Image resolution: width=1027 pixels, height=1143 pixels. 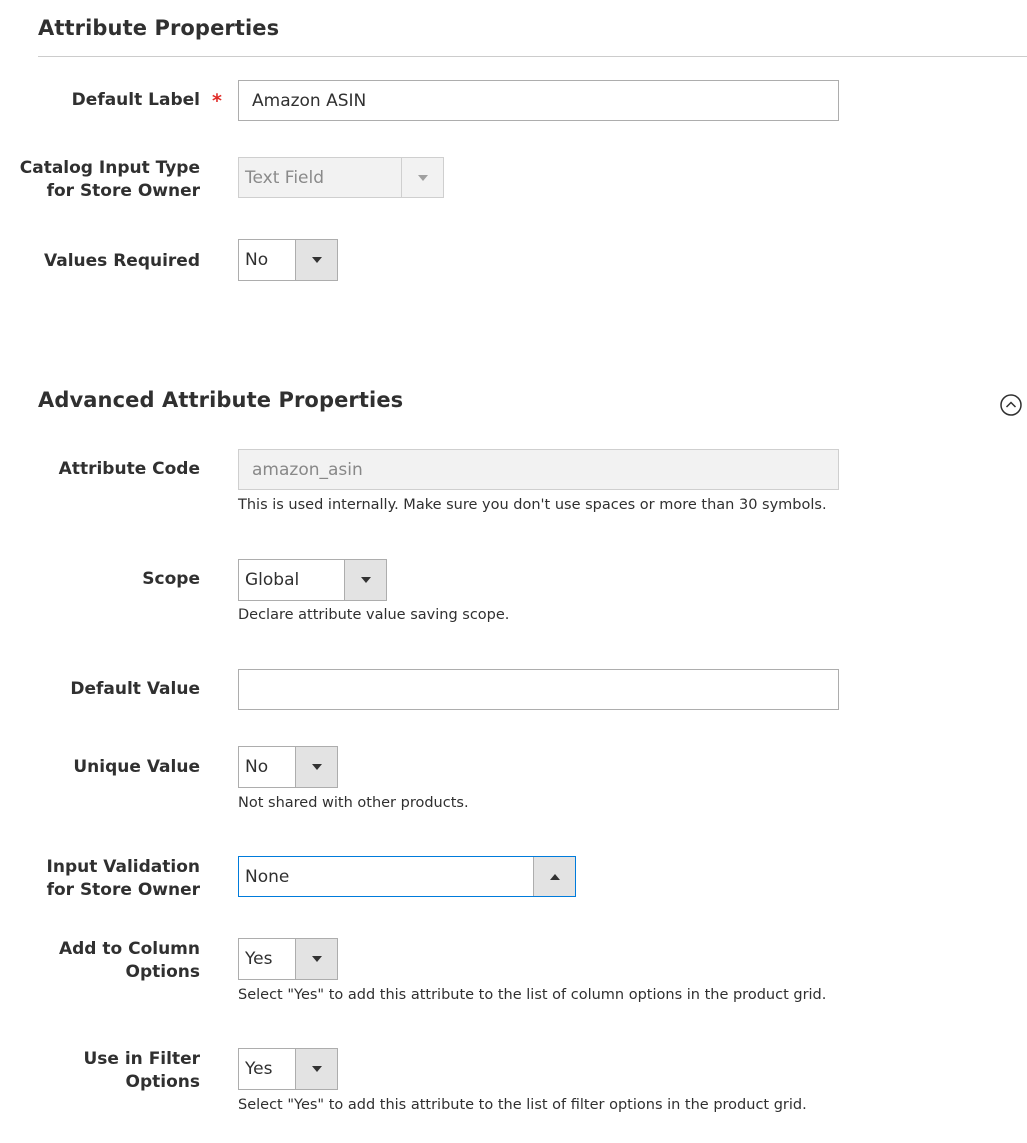 I want to click on input-validation-select: None, so click(x=407, y=876).